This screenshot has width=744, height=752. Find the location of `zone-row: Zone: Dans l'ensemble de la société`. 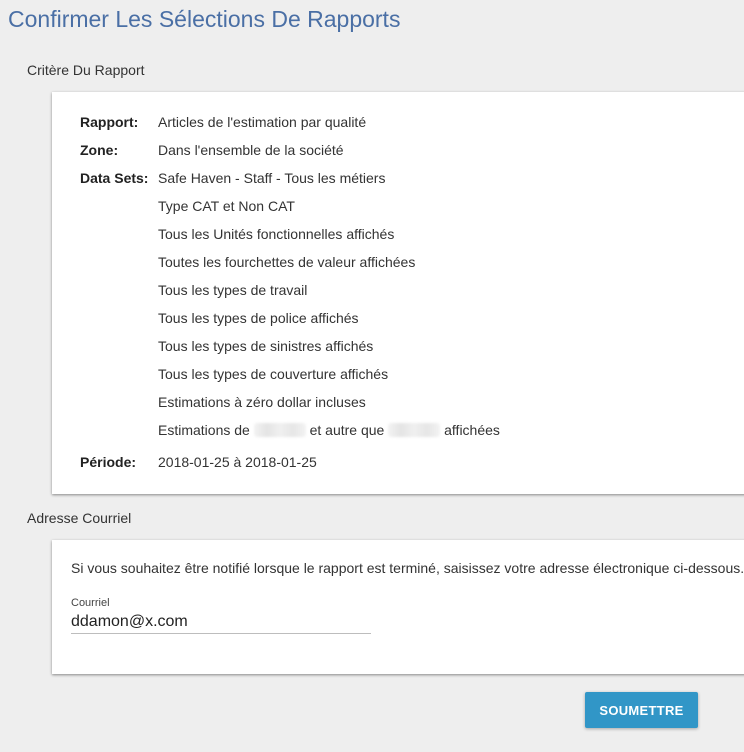

zone-row: Zone: Dans l'ensemble de la société is located at coordinates (212, 150).